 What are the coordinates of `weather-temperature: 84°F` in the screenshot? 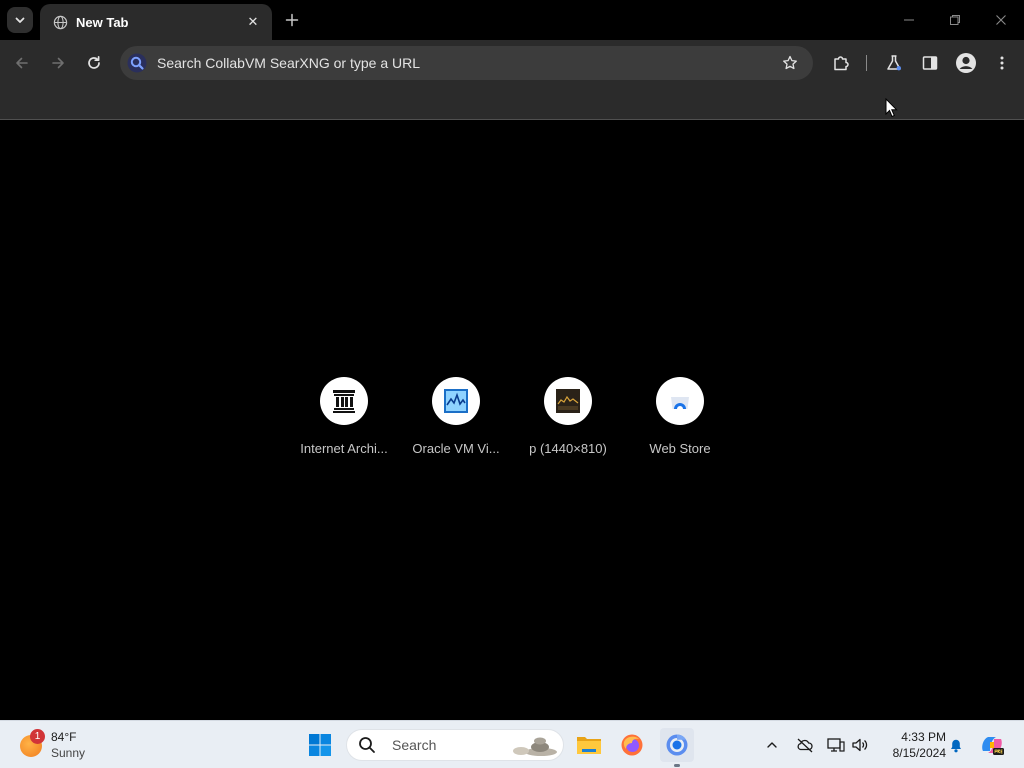 It's located at (64, 737).